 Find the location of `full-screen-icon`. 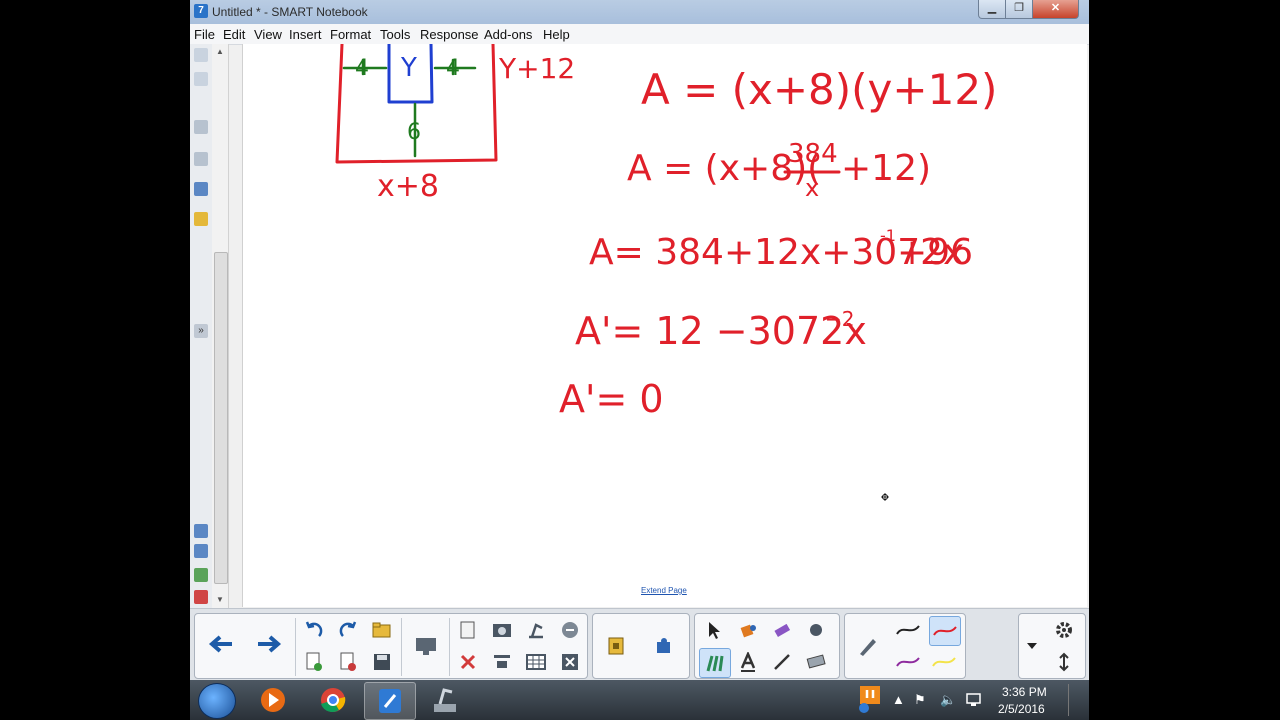

full-screen-icon is located at coordinates (570, 662).